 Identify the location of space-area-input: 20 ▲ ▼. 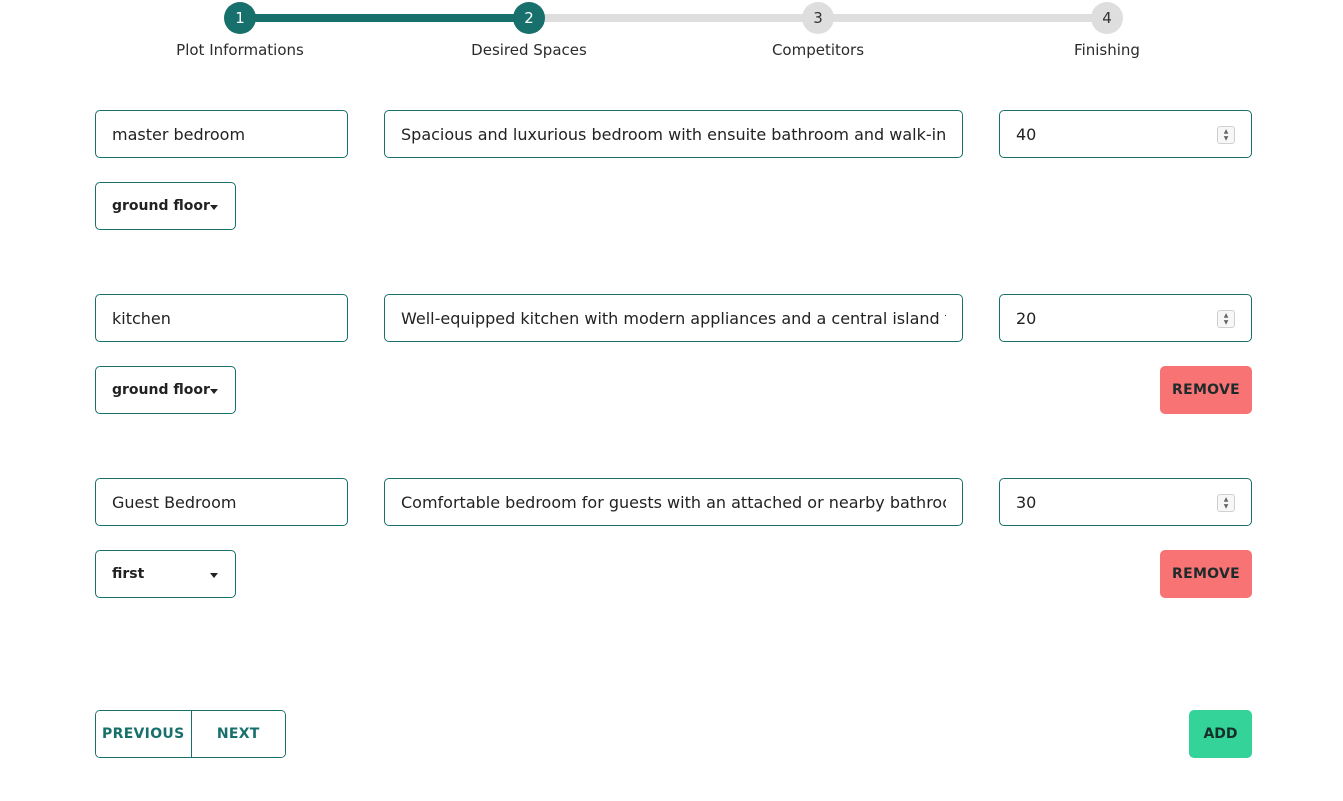
(1125, 318).